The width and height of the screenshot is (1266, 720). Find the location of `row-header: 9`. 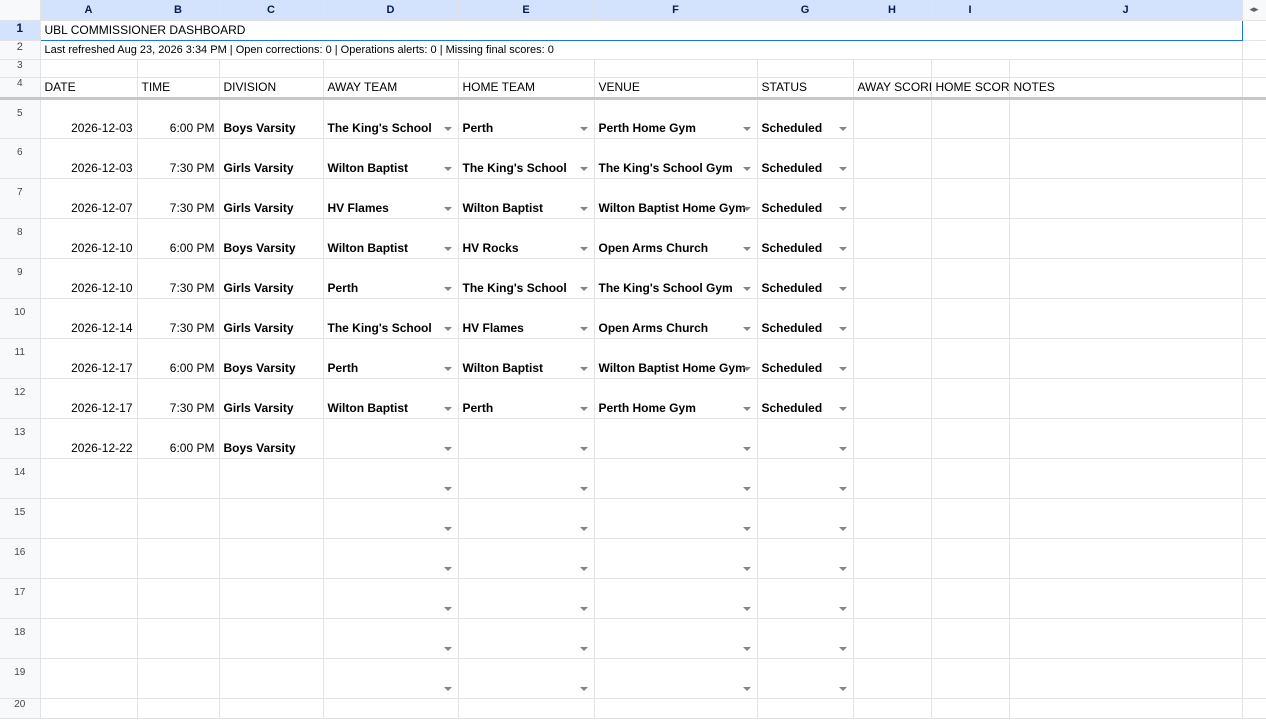

row-header: 9 is located at coordinates (20, 278).